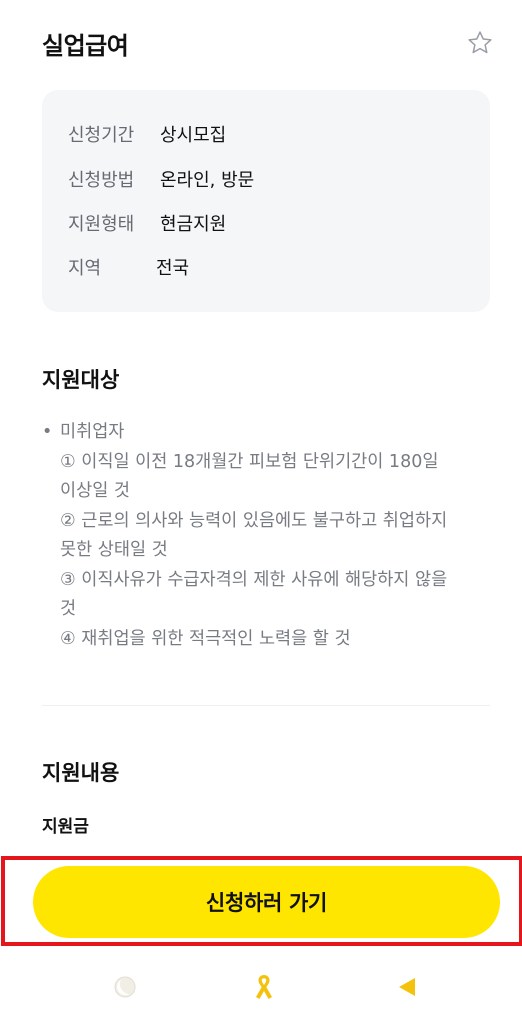  I want to click on list-item: 이상일 것, so click(95, 491).